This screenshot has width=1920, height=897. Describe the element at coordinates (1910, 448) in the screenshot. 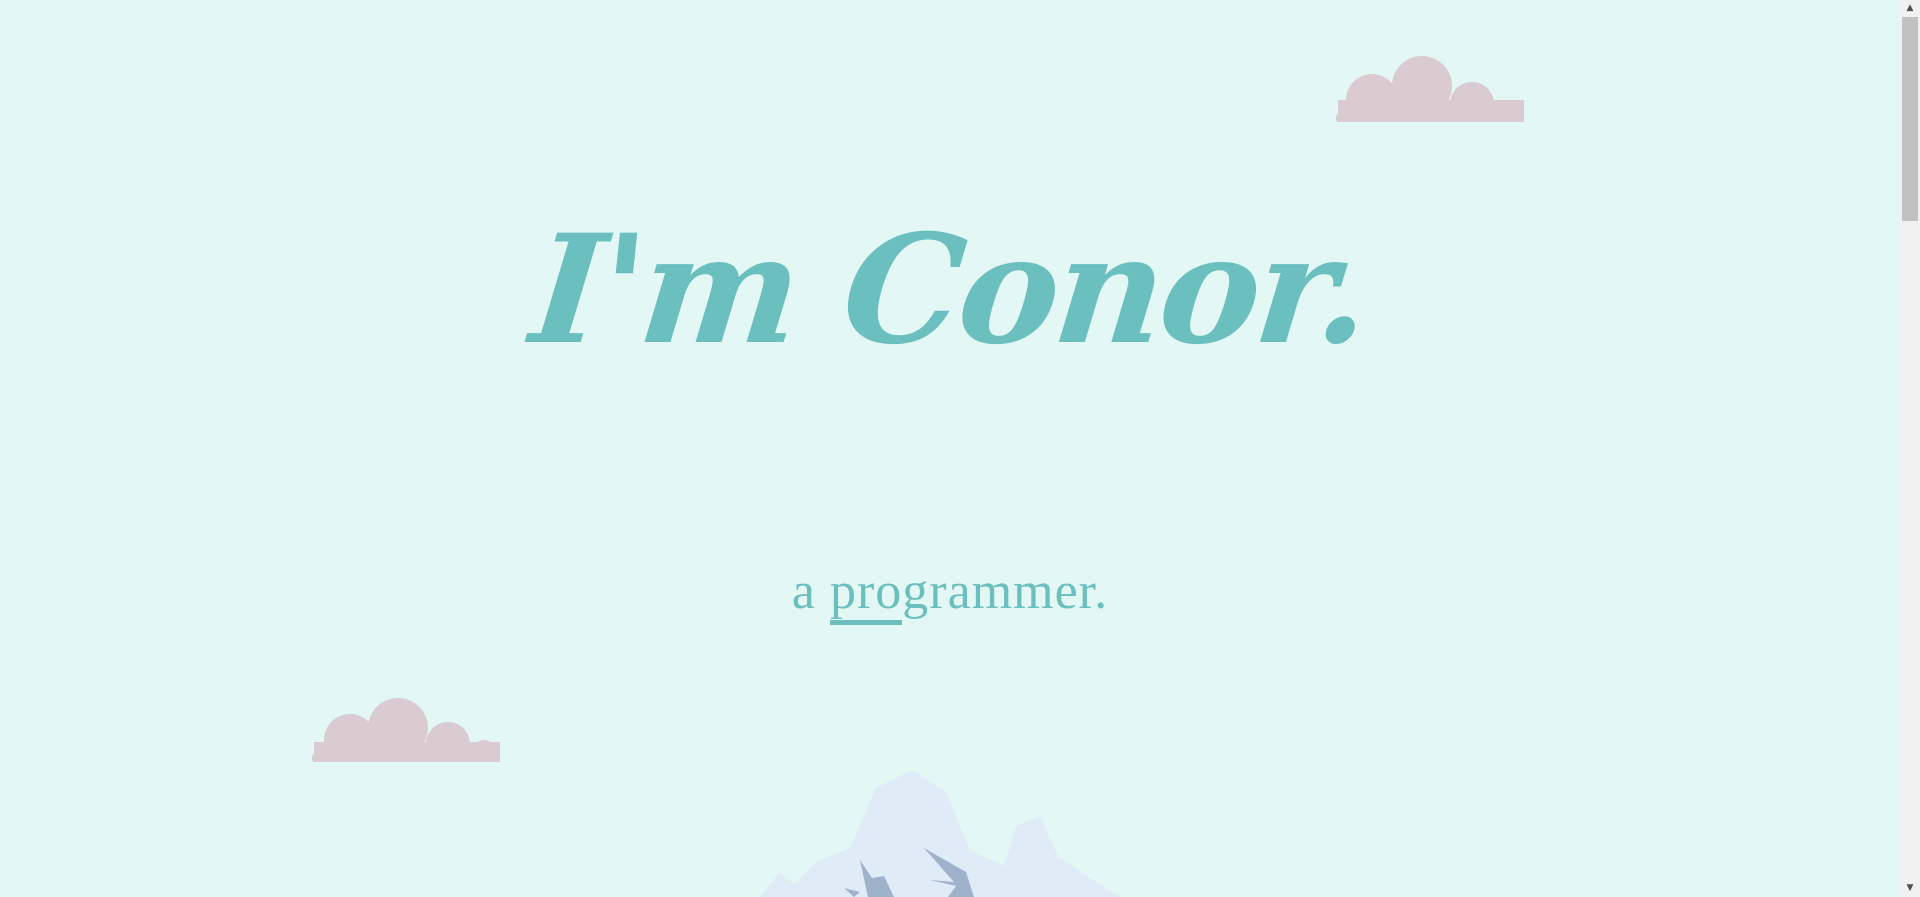

I see `scrollbar: ▲ ▼` at that location.